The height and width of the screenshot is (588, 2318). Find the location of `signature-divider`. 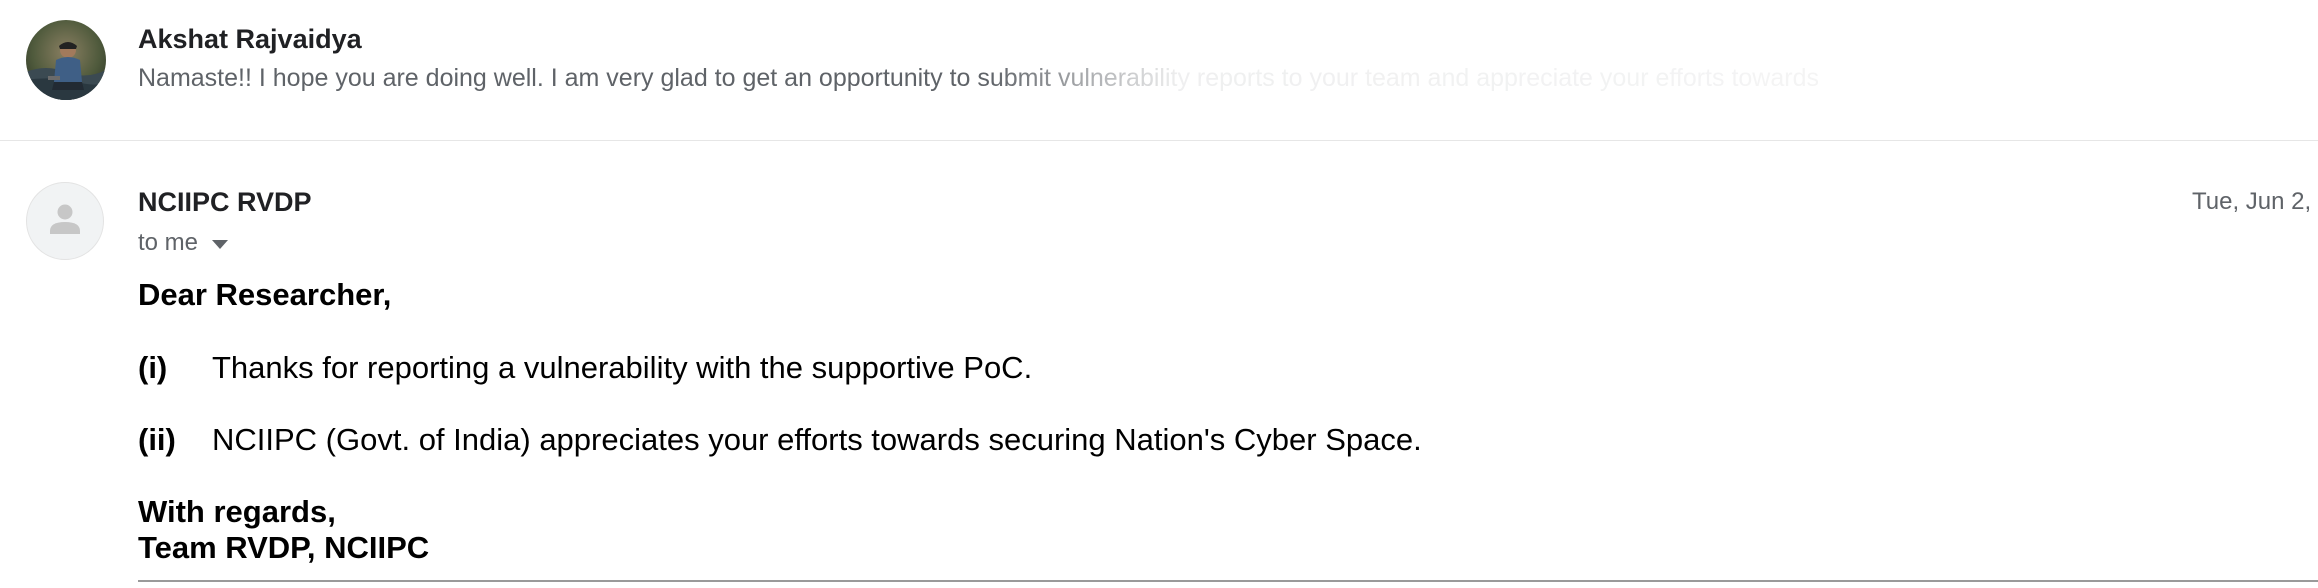

signature-divider is located at coordinates (1228, 581).